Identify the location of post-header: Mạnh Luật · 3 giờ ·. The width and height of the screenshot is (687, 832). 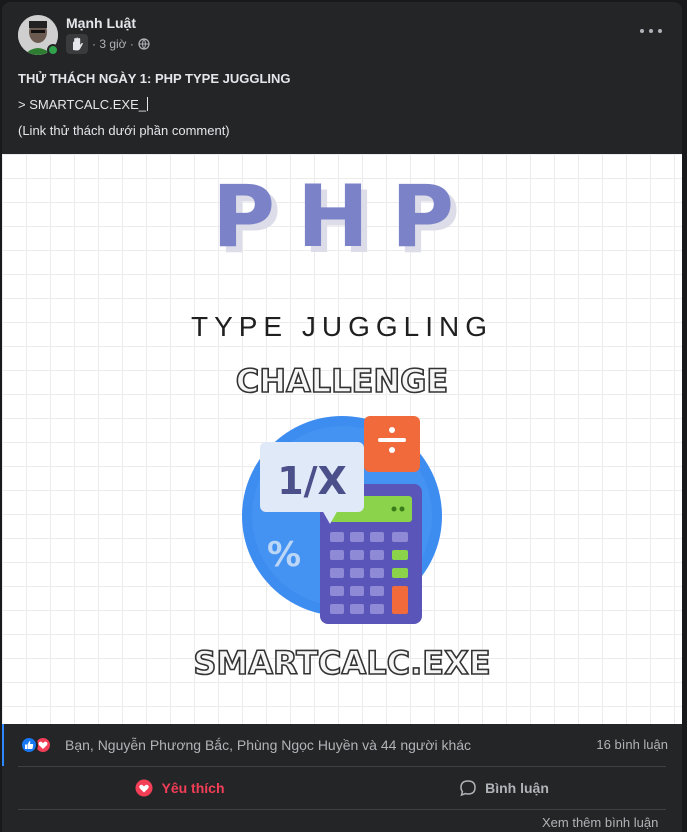
(342, 32).